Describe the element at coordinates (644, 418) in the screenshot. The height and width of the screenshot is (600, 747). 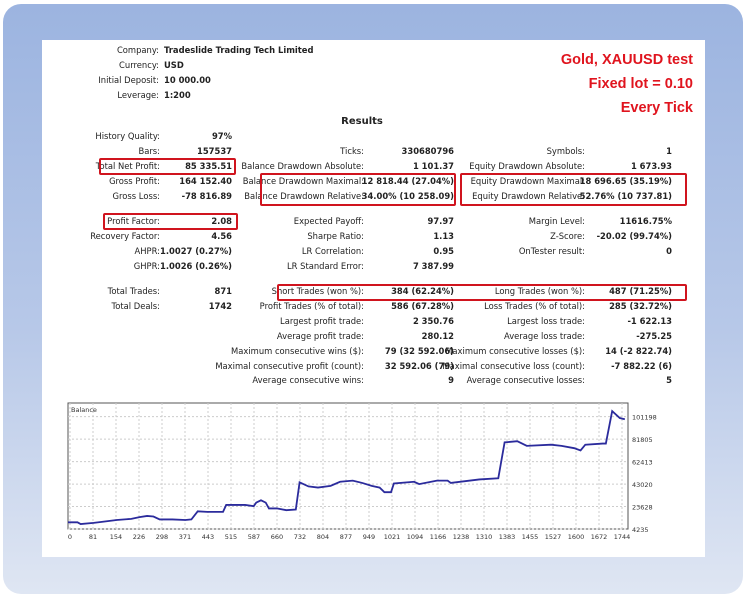
I see `y-tick-label: 101198` at that location.